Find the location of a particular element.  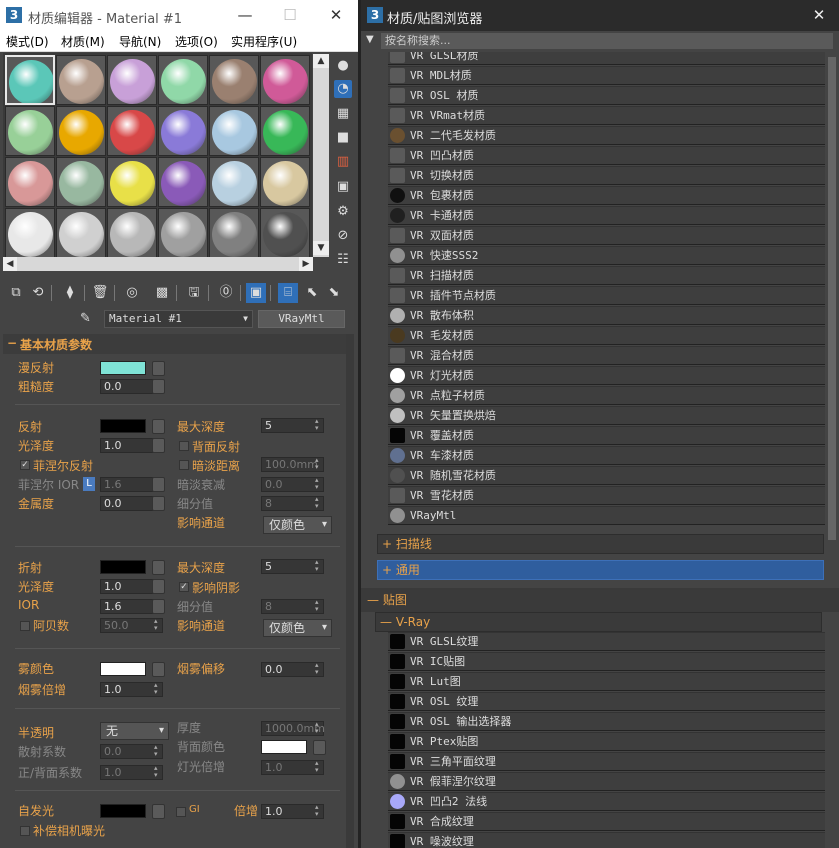

material-list-item: VR 矢量置换烘焙 is located at coordinates (606, 415).